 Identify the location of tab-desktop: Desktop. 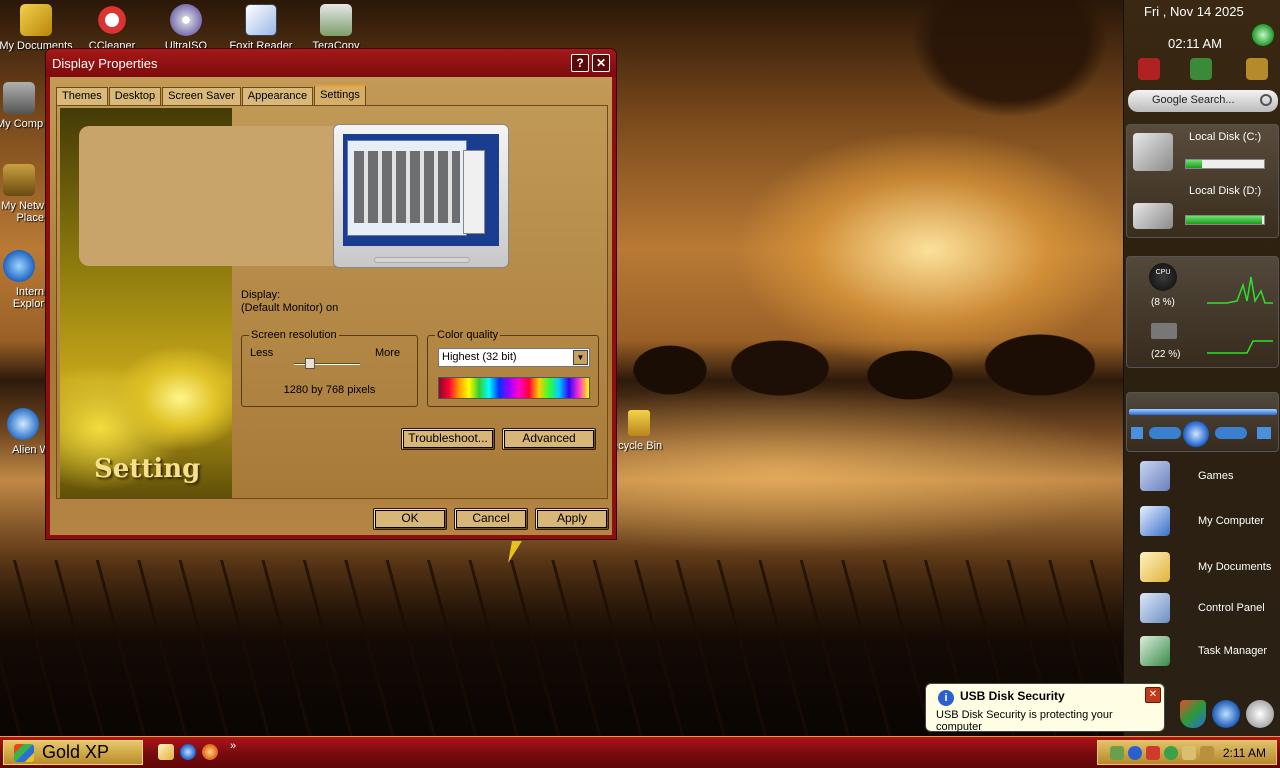
(135, 96).